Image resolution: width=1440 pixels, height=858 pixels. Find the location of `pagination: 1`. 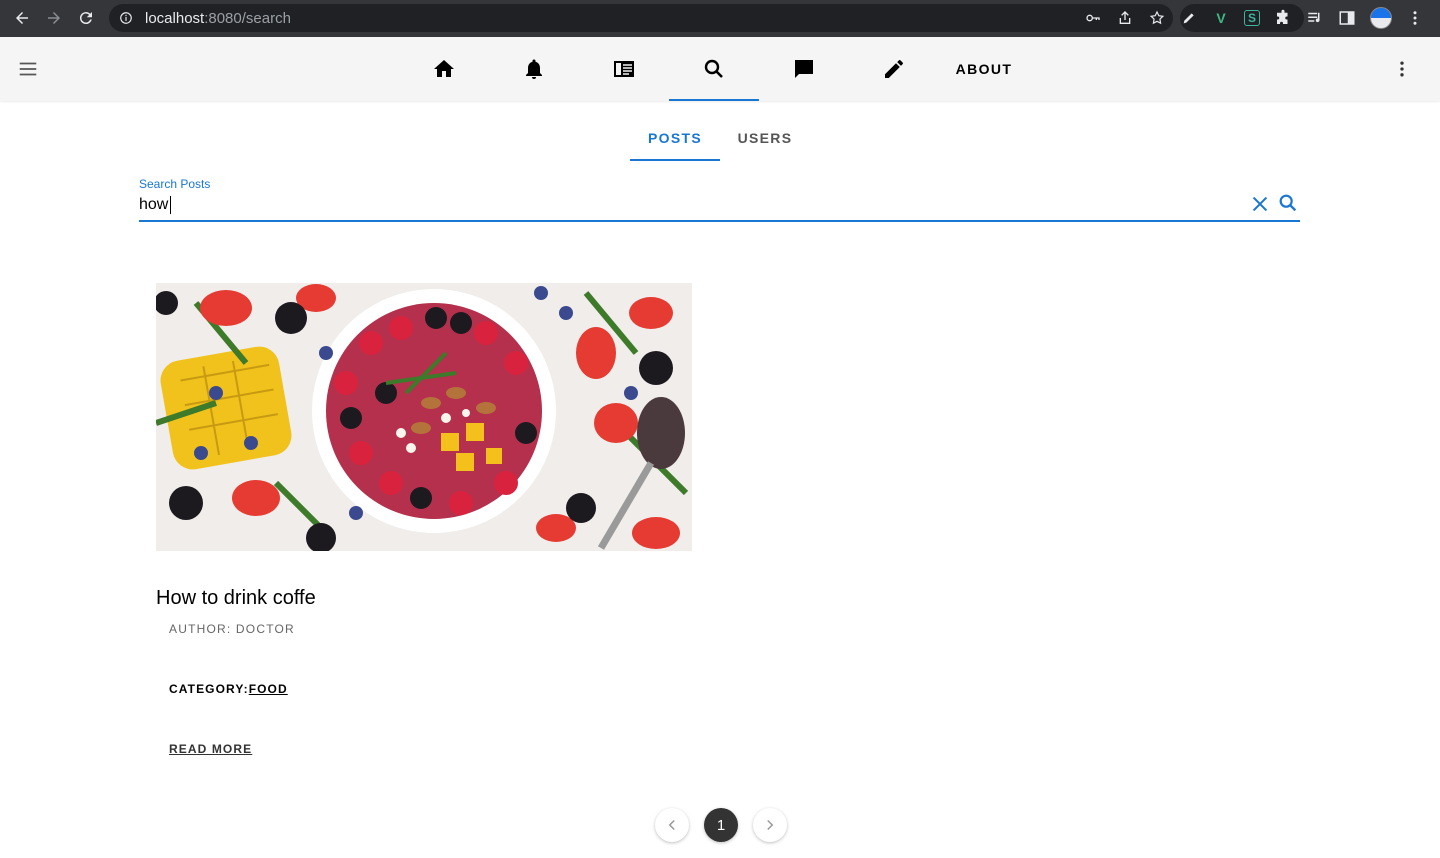

pagination: 1 is located at coordinates (721, 825).